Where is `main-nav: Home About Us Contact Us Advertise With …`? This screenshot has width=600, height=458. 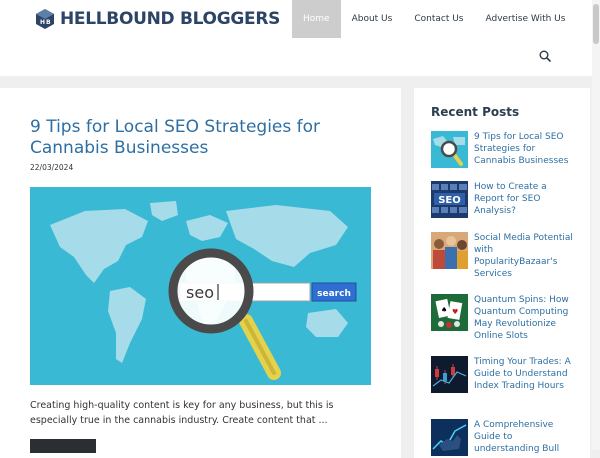 main-nav: Home About Us Contact Us Advertise With … is located at coordinates (434, 19).